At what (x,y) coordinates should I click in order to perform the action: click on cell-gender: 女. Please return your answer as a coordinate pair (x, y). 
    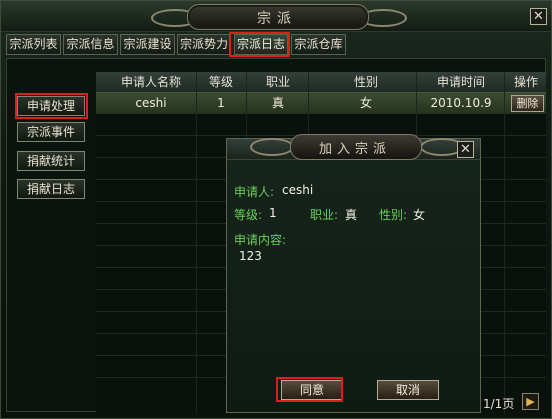
    Looking at the image, I should click on (365, 103).